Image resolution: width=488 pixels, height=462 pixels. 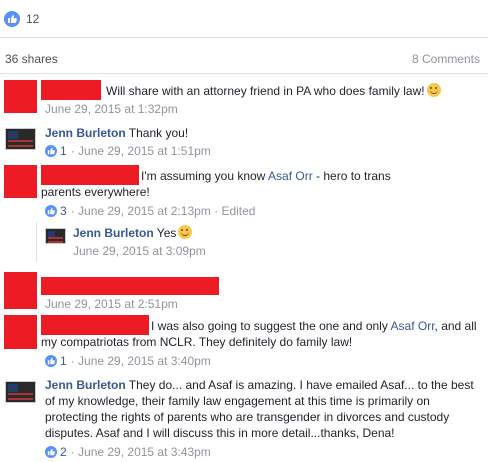 I want to click on reaction-summary: 12, so click(x=21, y=19).